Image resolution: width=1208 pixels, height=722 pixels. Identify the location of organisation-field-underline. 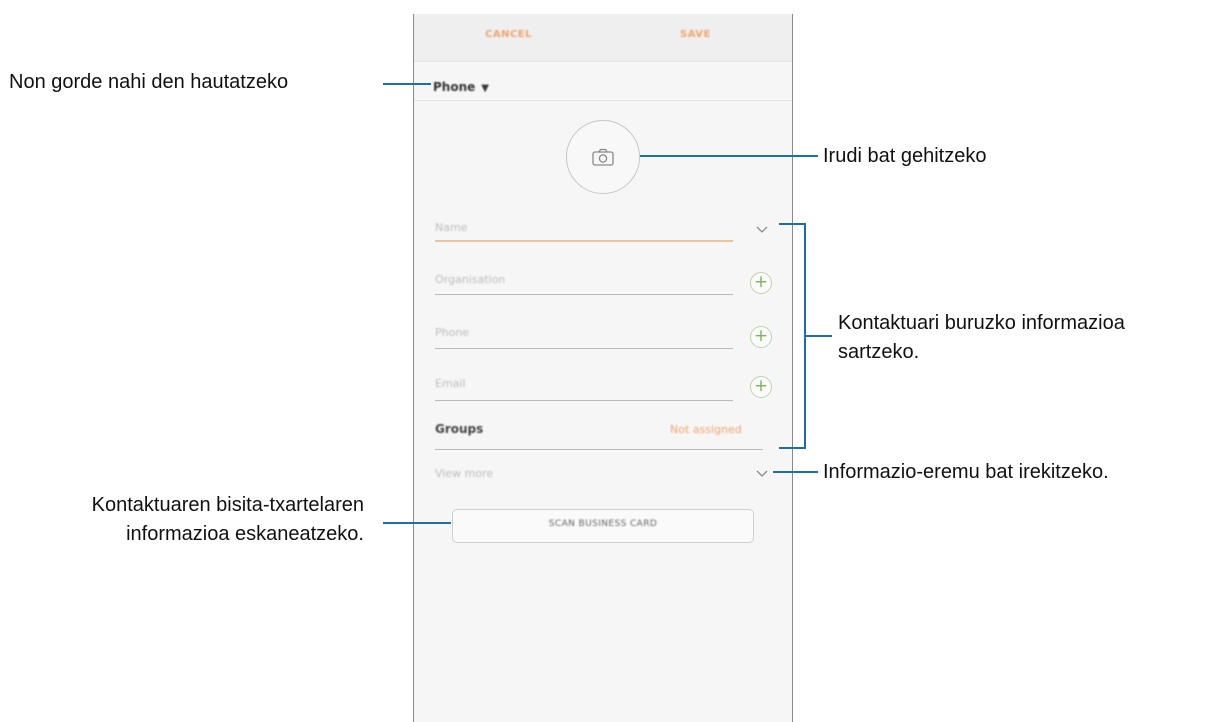
(584, 294).